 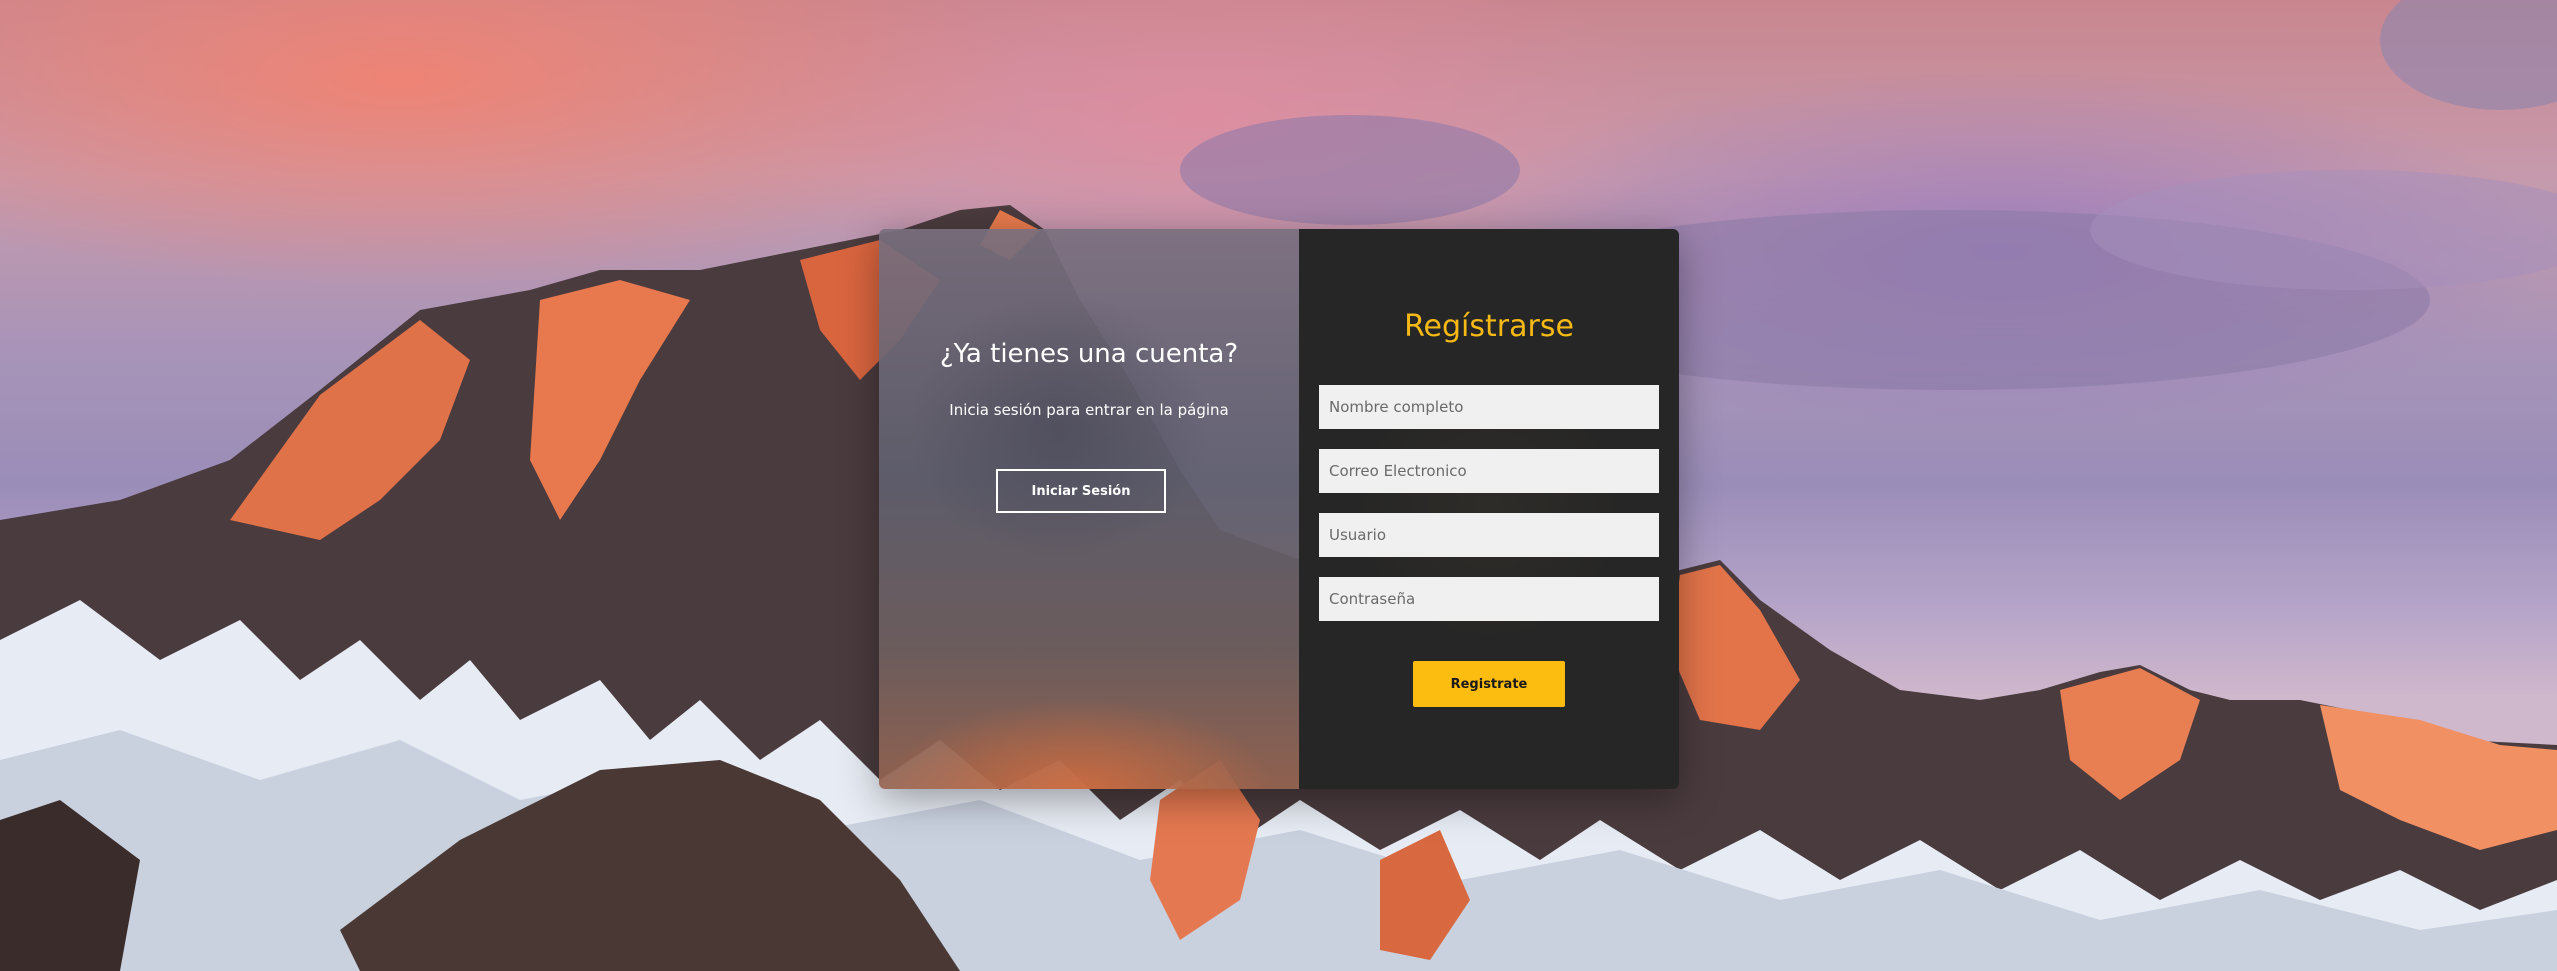 What do you see at coordinates (1489, 509) in the screenshot?
I see `register-panel: Regístrarse Registrate` at bounding box center [1489, 509].